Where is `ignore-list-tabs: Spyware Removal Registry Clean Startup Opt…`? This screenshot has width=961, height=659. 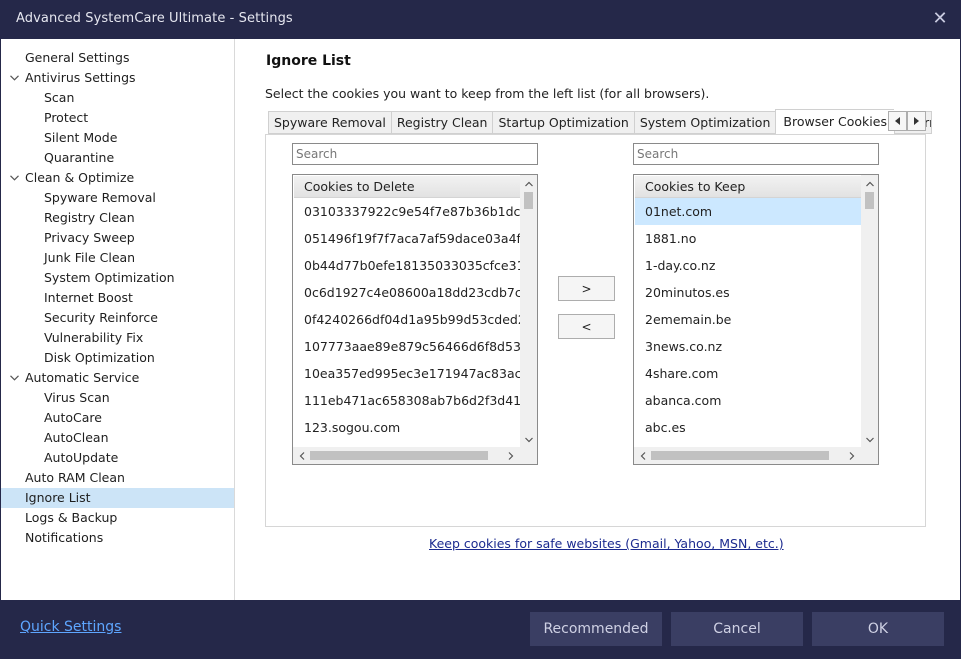
ignore-list-tabs: Spyware Removal Registry Clean Startup Opt… is located at coordinates (600, 121).